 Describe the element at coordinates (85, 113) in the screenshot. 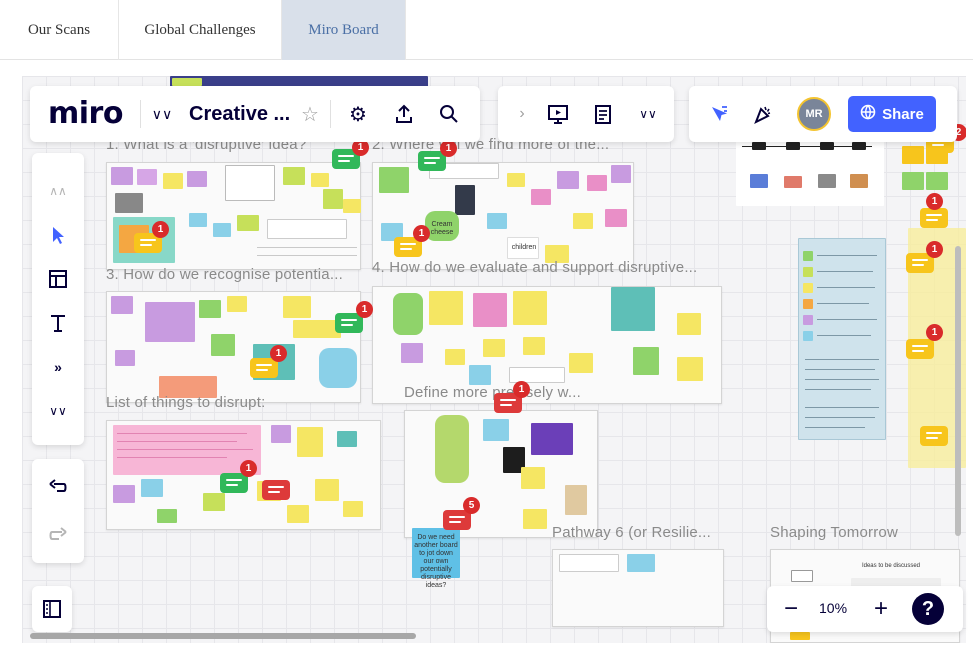

I see `miro-logo: miro` at that location.